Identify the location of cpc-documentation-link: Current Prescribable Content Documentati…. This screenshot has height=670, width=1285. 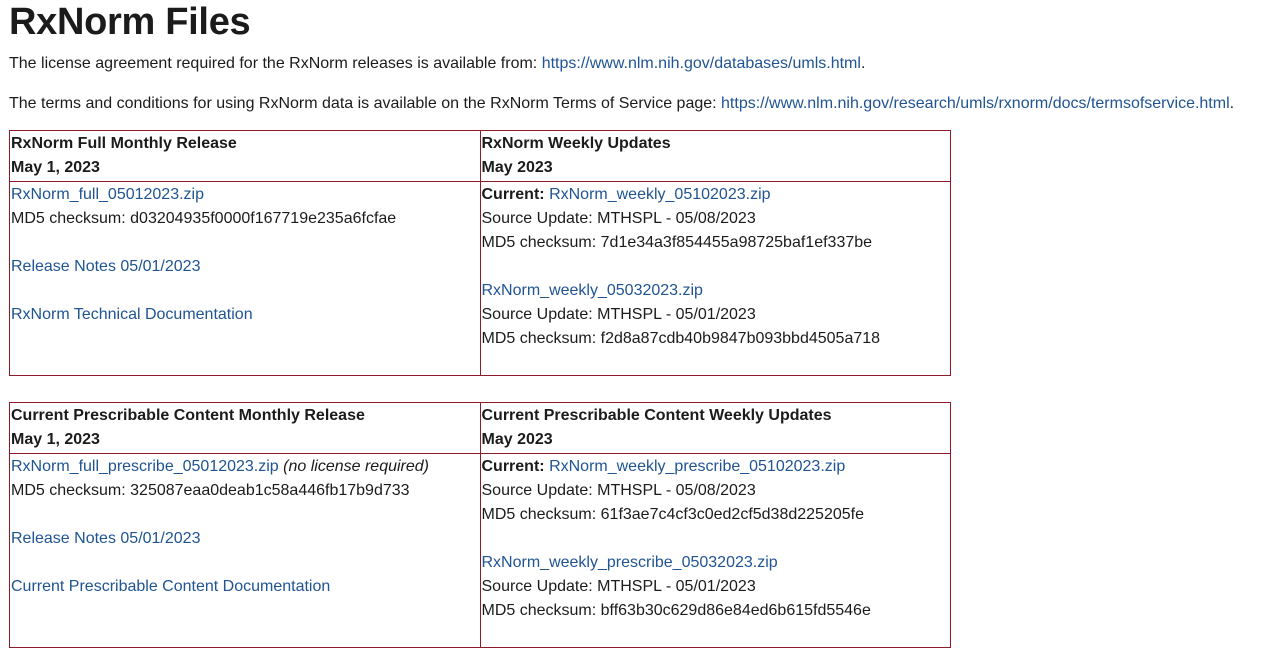
(170, 586).